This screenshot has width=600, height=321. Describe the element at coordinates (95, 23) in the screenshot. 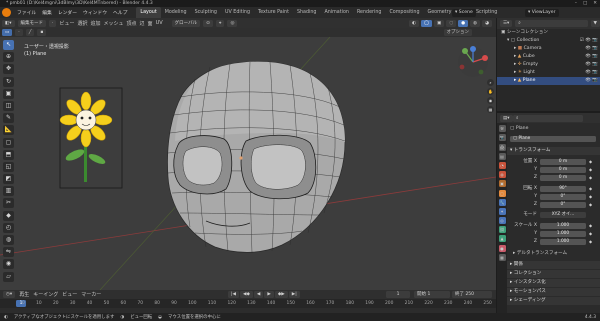

I see `menu-add: 追加` at that location.